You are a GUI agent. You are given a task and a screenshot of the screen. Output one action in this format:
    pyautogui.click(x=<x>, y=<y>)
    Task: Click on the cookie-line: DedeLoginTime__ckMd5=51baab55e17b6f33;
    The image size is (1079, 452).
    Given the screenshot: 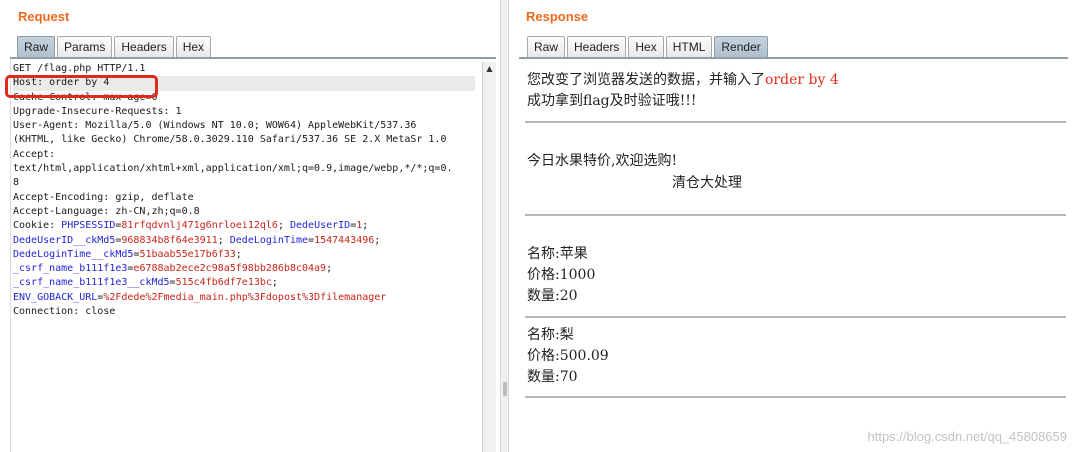 What is the action you would take?
    pyautogui.click(x=127, y=254)
    